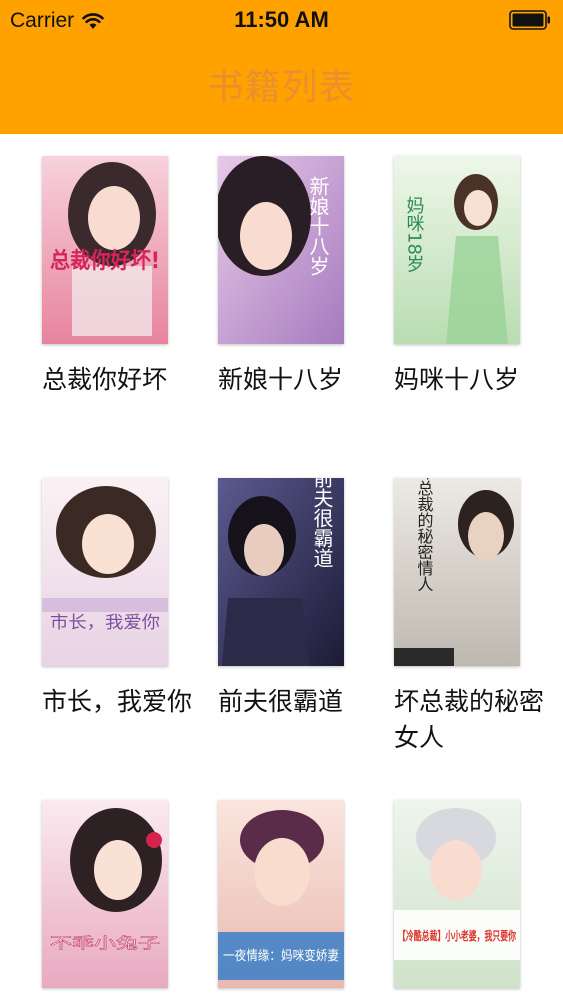 The width and height of the screenshot is (563, 1000). I want to click on cover-illustration: 新娘十八岁, so click(281, 250).